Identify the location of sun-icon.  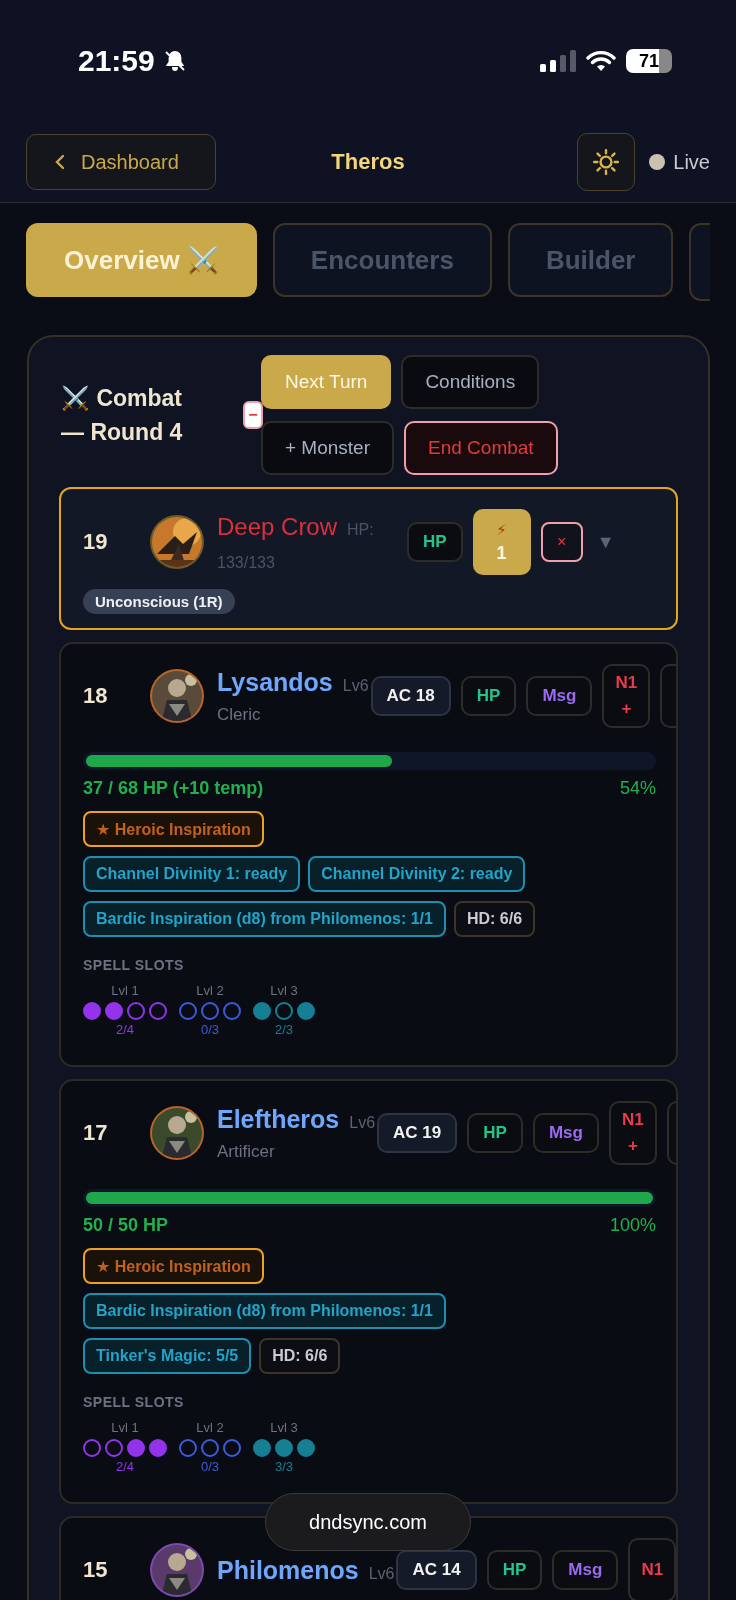
(606, 162).